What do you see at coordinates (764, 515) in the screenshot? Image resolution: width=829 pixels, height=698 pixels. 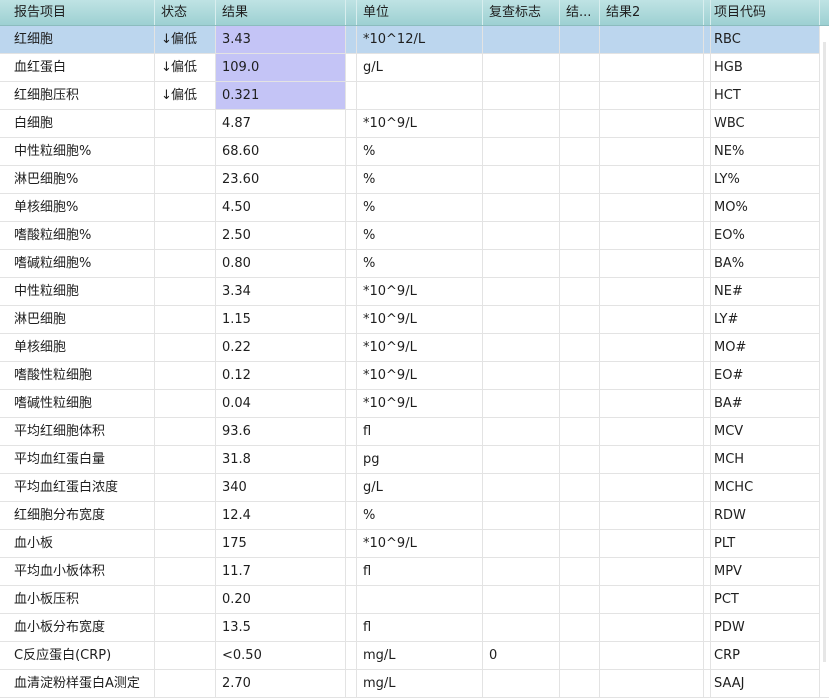 I see `cell-col-item-code: RDW` at bounding box center [764, 515].